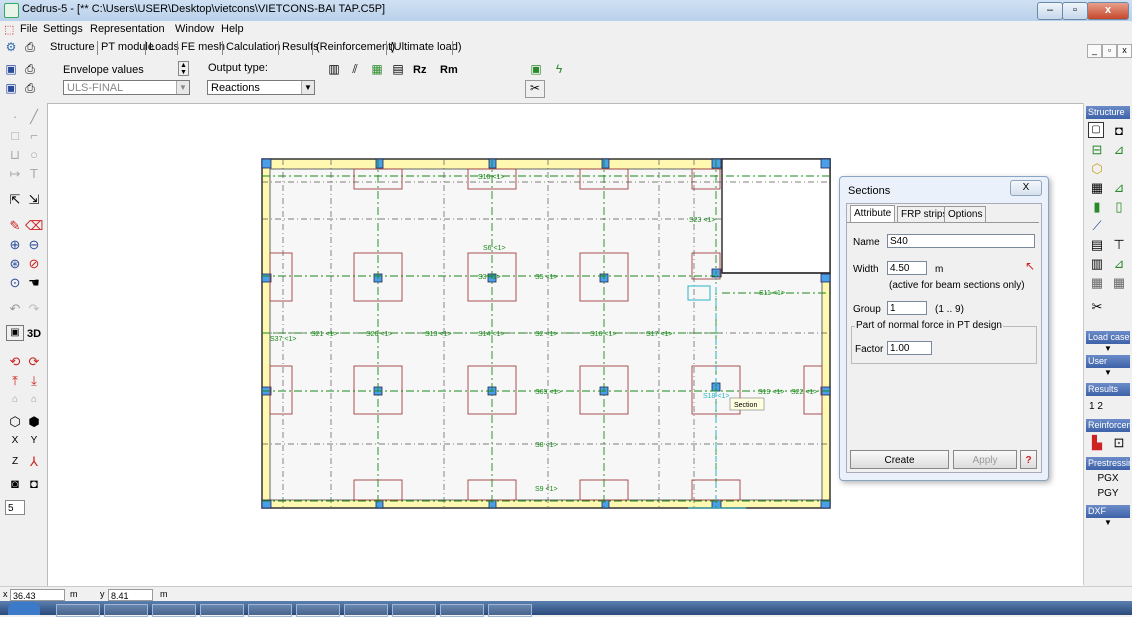  I want to click on undo-icon: ↶, so click(15, 309).